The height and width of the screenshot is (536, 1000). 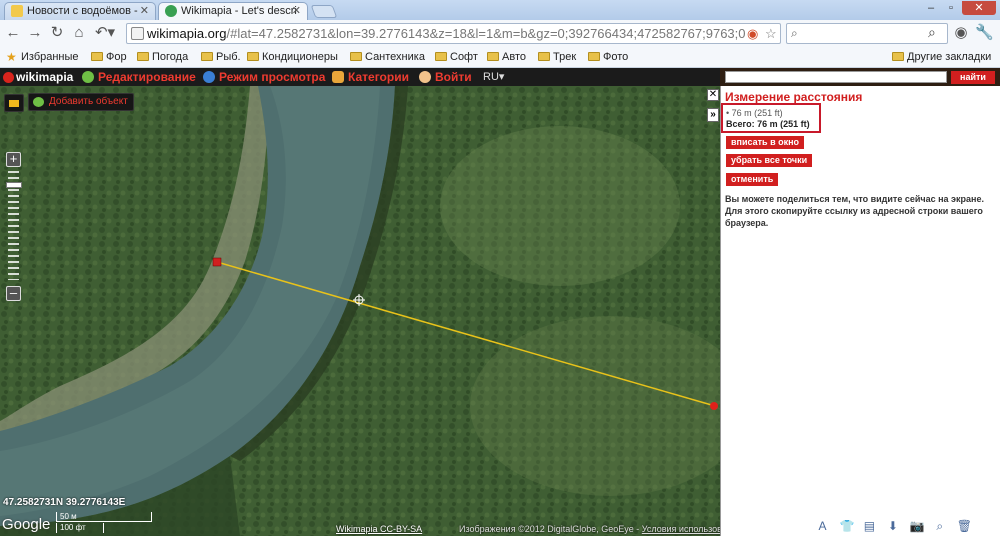 What do you see at coordinates (892, 526) in the screenshot?
I see `download-icon: ⬇` at bounding box center [892, 526].